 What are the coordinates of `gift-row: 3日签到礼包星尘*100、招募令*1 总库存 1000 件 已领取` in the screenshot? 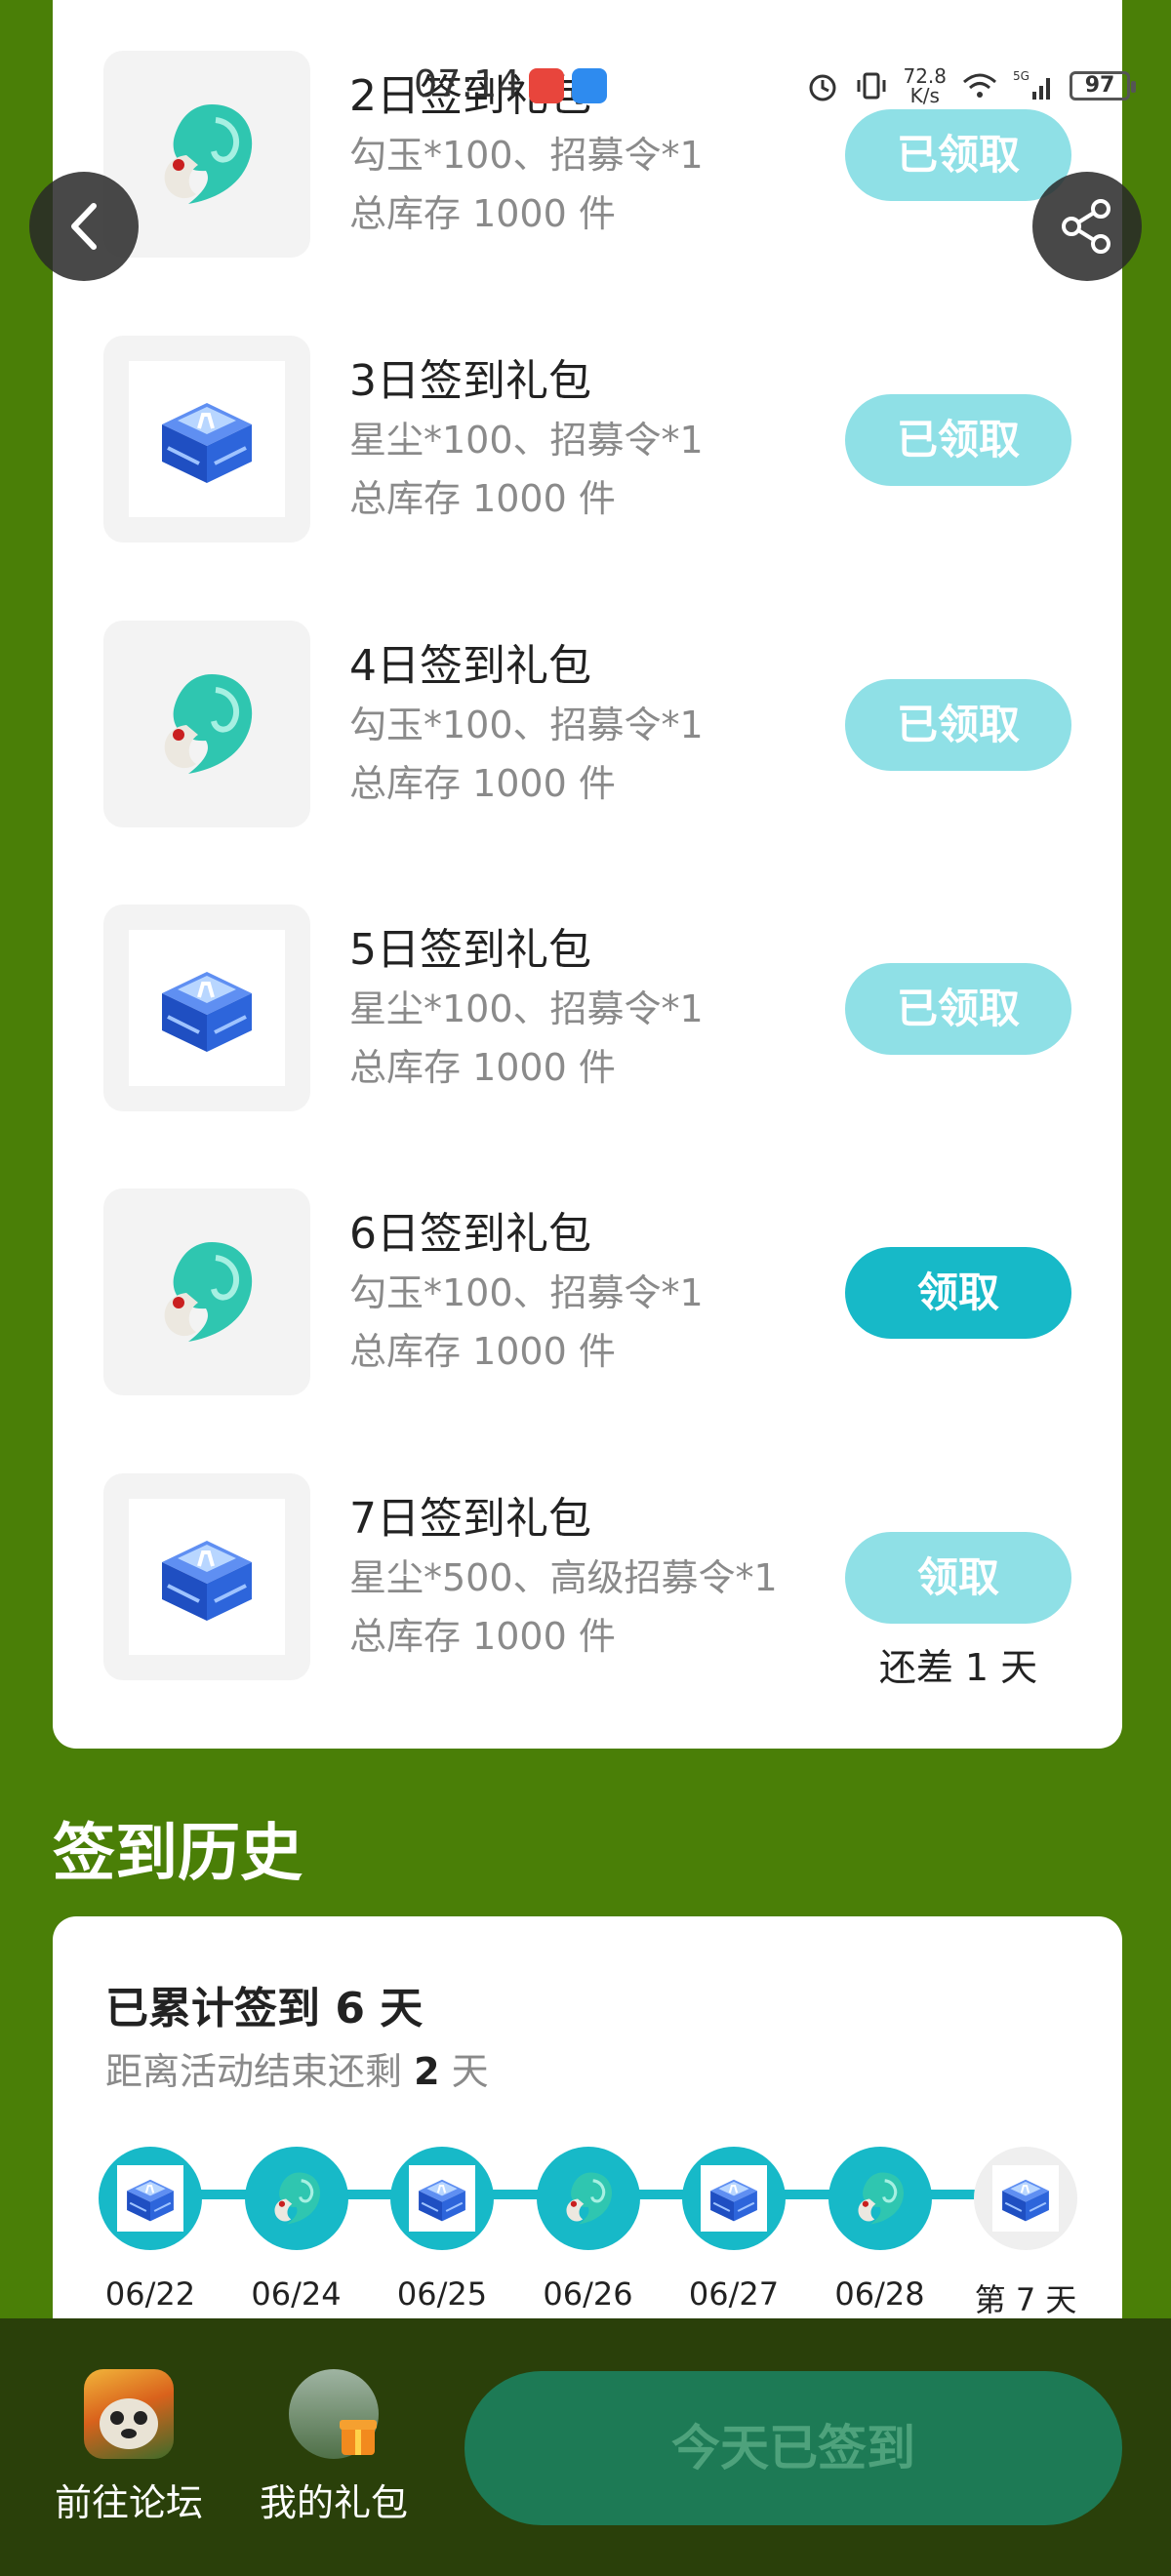 It's located at (587, 439).